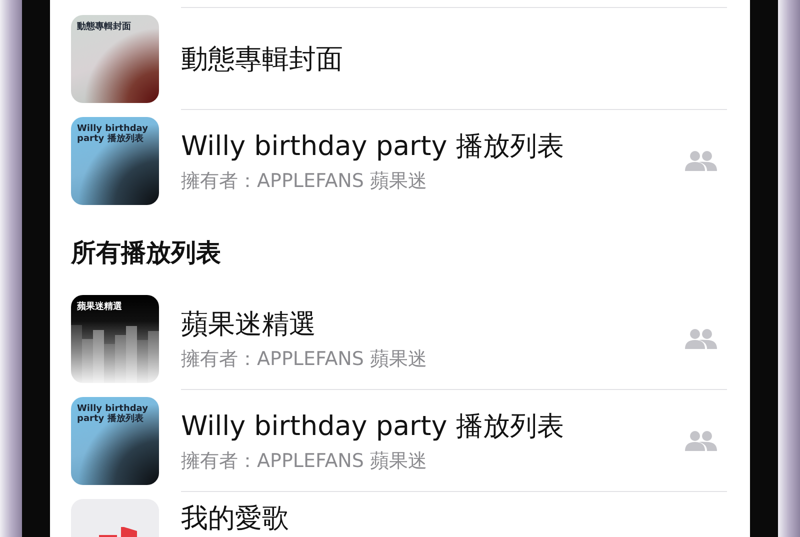  Describe the element at coordinates (432, 324) in the screenshot. I see `playlist-title: 蘋果迷精選` at that location.